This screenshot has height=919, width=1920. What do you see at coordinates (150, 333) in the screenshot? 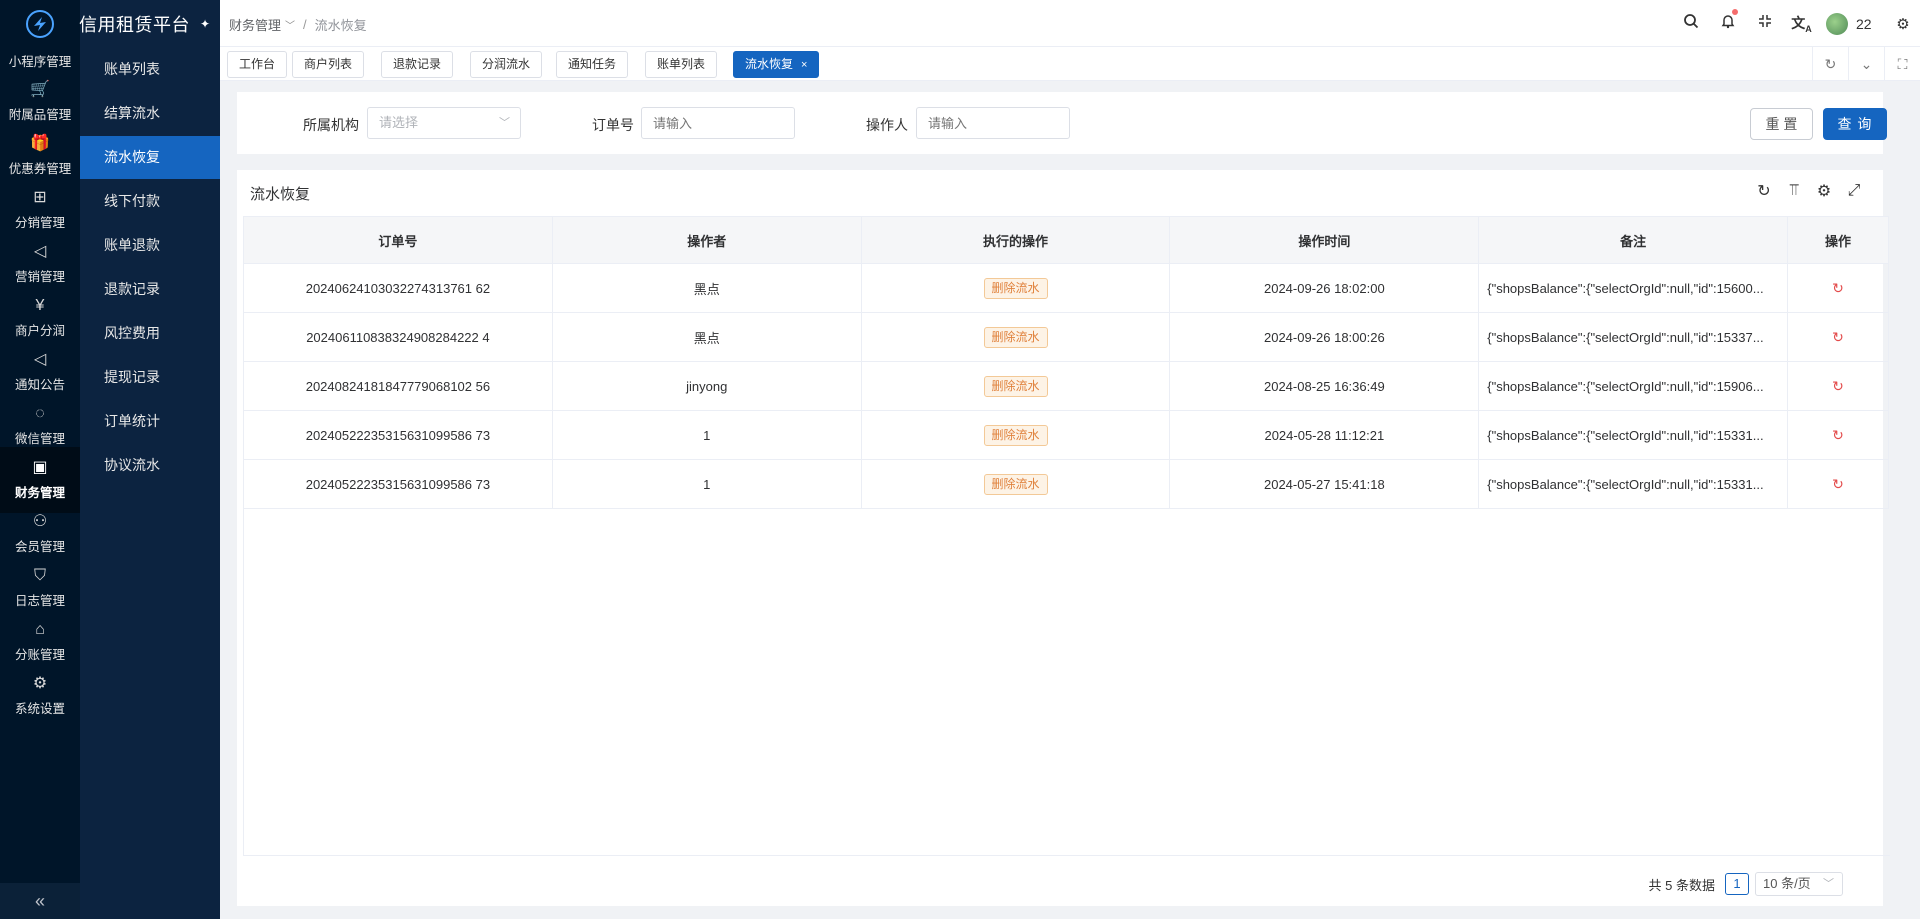
I see `submenu-item: 风控费用` at bounding box center [150, 333].